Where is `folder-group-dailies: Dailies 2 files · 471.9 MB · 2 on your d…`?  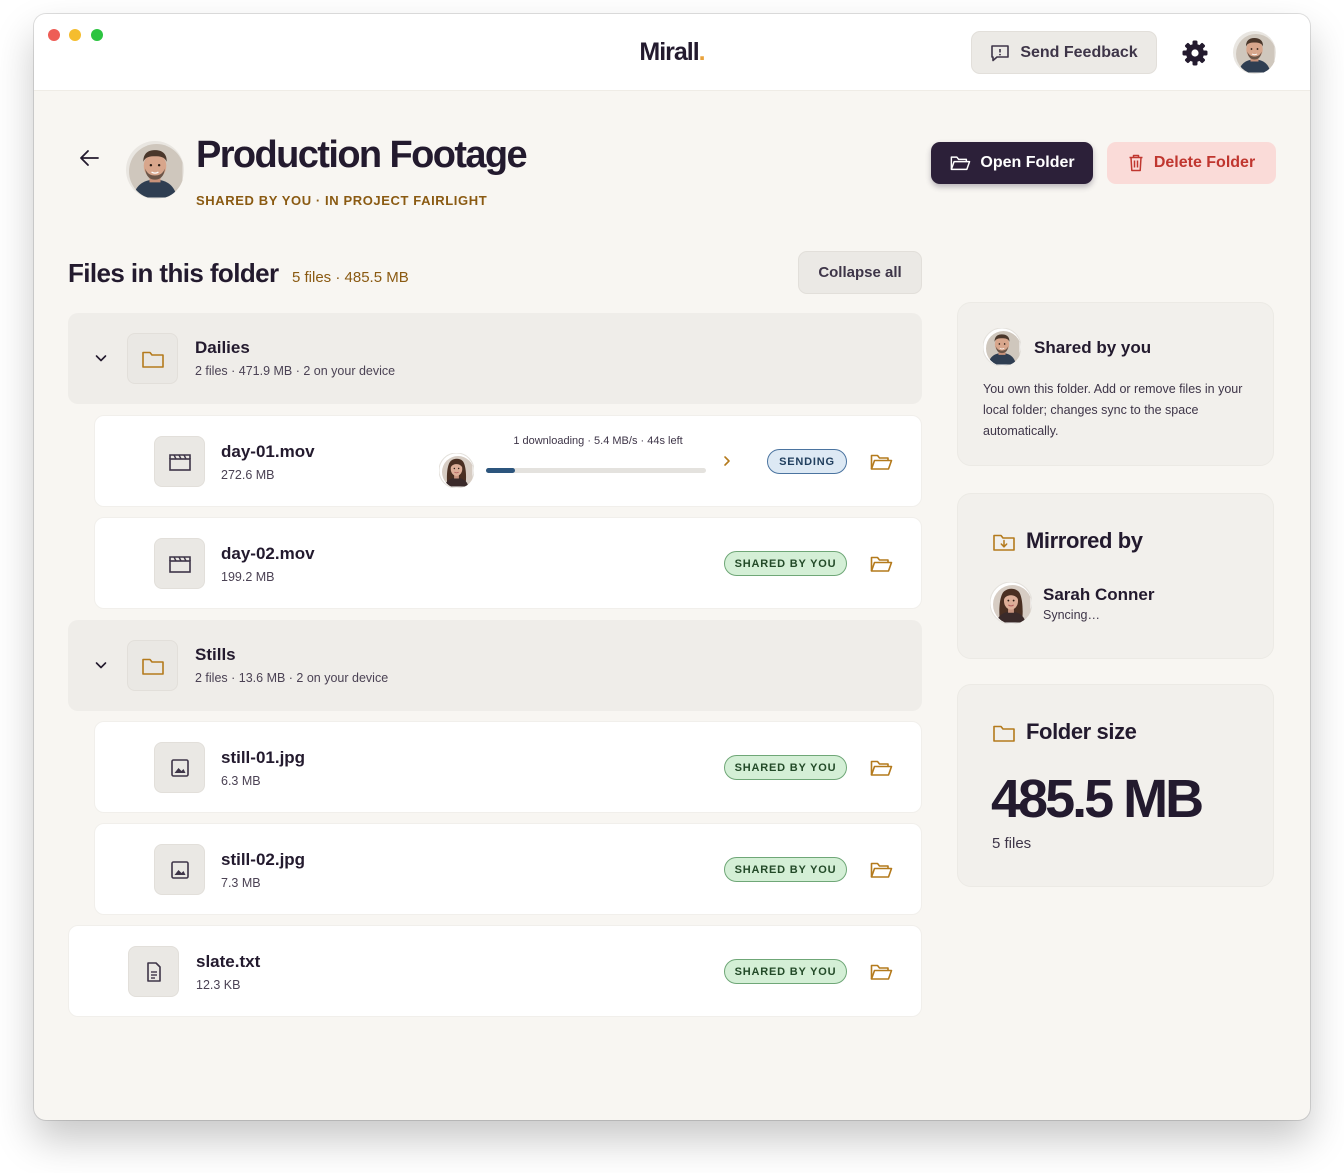
folder-group-dailies: Dailies 2 files · 471.9 MB · 2 on your d… is located at coordinates (495, 358).